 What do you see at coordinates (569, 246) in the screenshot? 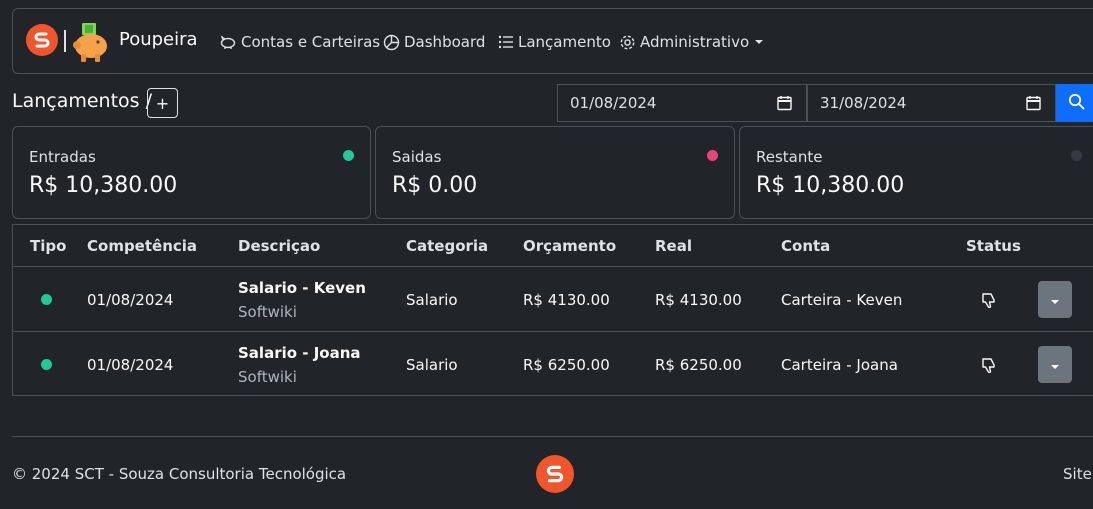
I see `table-header: Orçamento` at bounding box center [569, 246].